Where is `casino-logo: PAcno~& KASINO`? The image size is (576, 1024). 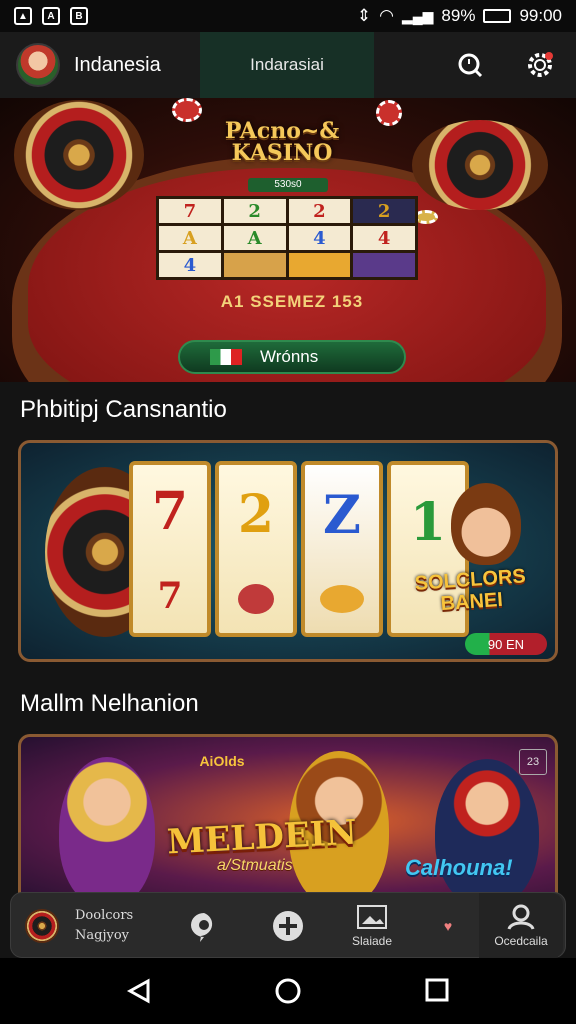
casino-logo: PAcno~& KASINO is located at coordinates (282, 142).